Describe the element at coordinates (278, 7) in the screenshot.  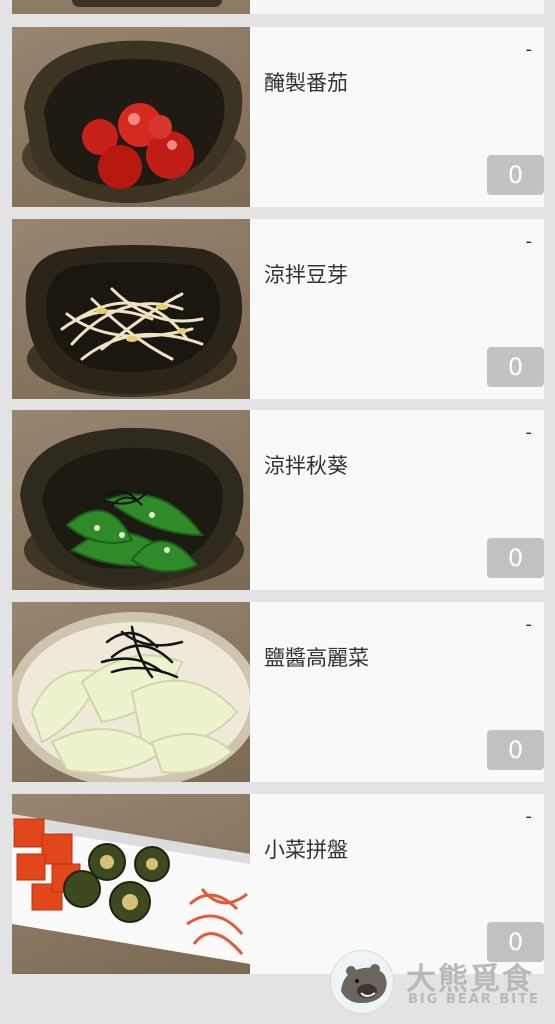
I see `previous-item-card-partial` at that location.